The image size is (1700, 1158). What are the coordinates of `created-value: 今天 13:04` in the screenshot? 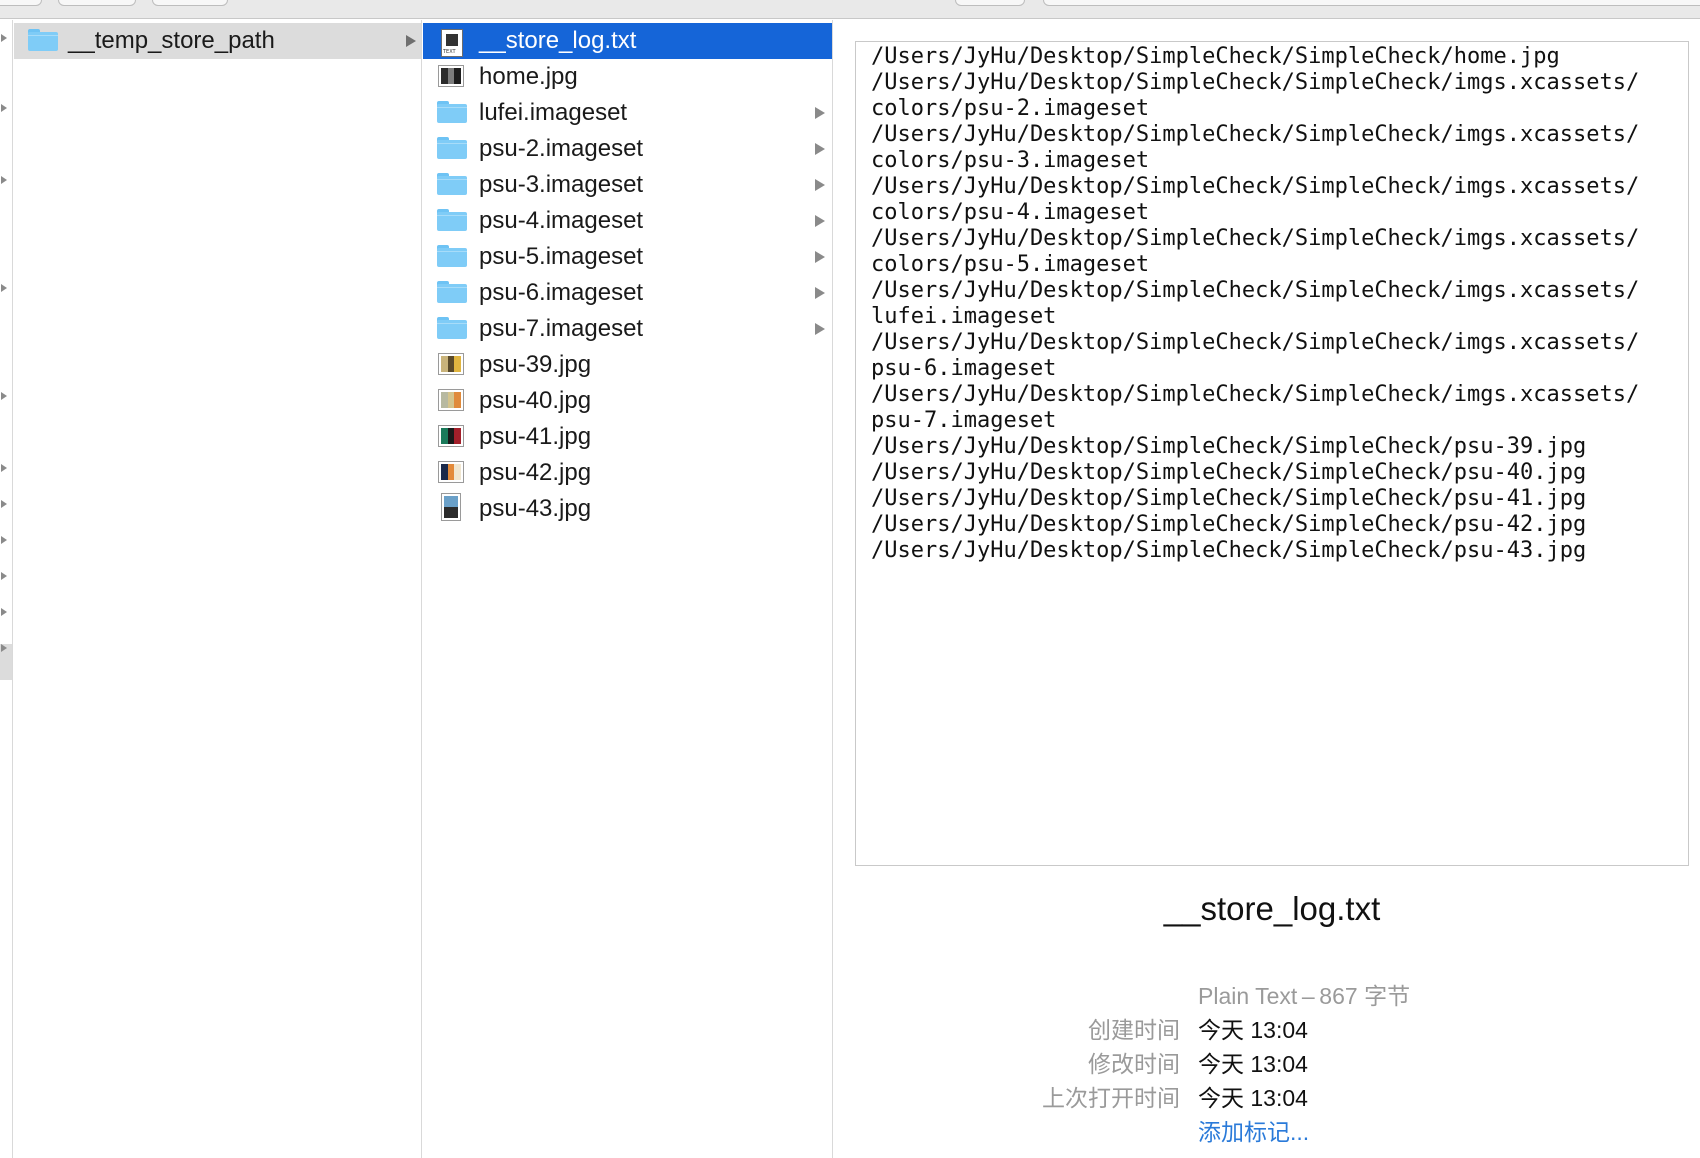 It's located at (1253, 1030).